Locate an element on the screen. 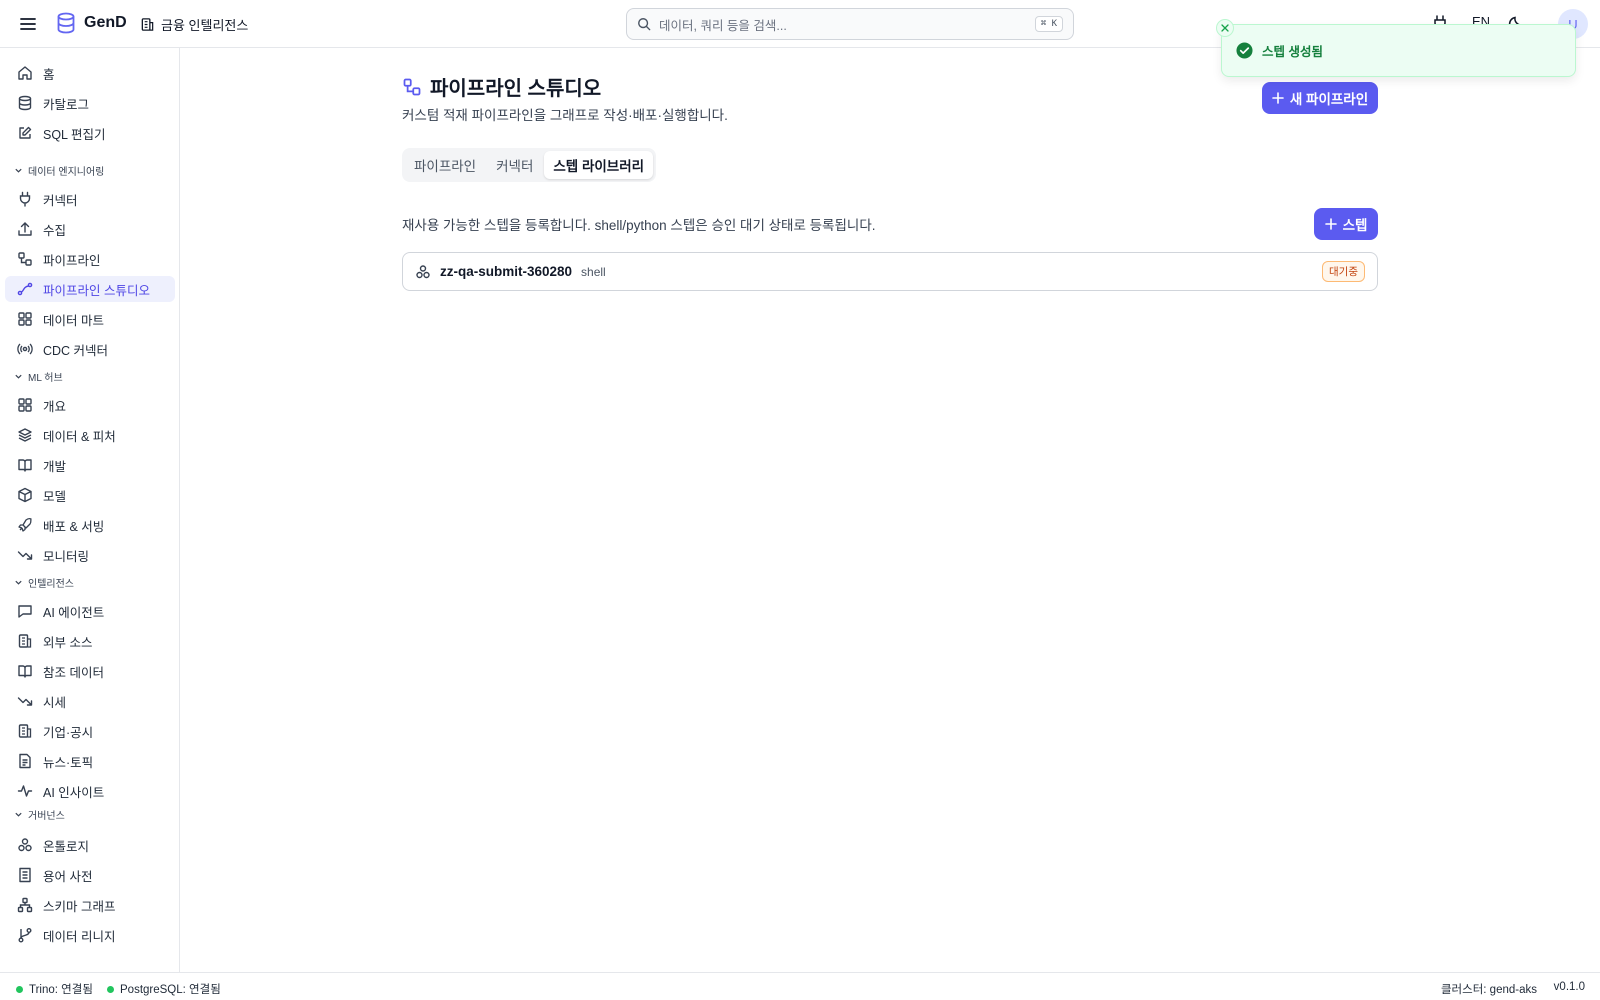  toast-notification: 스텝 생성됨 is located at coordinates (1396, 48).